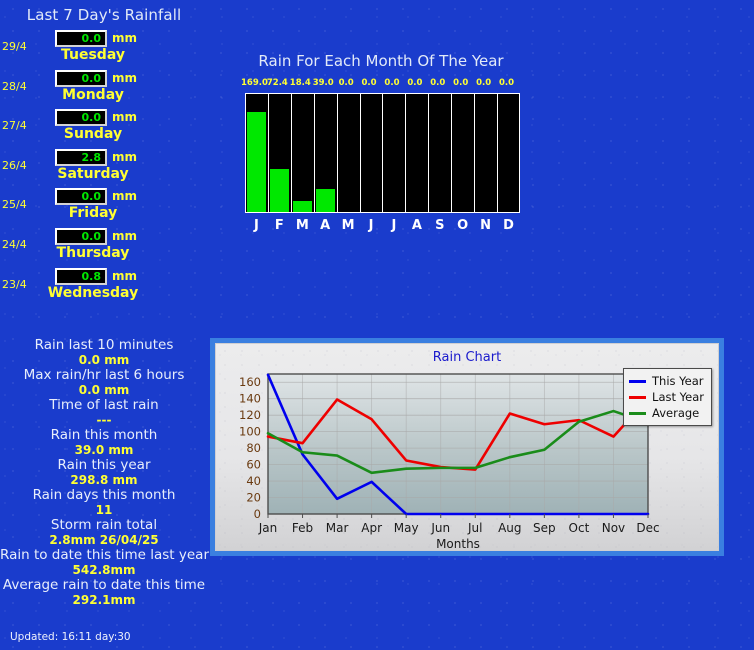 This screenshot has width=754, height=650. I want to click on legend-item: This Year, so click(666, 381).